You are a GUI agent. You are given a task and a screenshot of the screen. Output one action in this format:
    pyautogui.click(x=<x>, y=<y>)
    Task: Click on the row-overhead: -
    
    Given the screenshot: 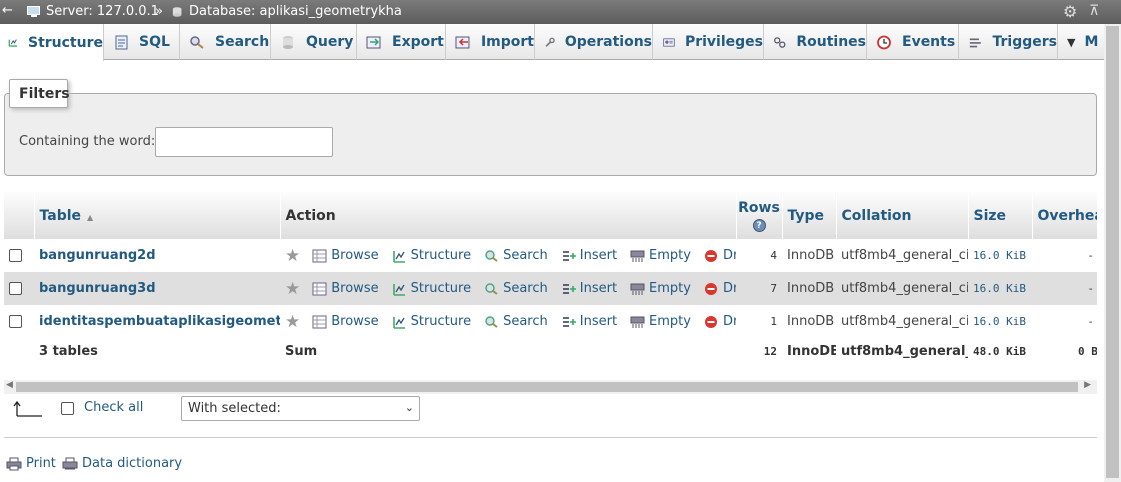 What is the action you would take?
    pyautogui.click(x=1064, y=255)
    